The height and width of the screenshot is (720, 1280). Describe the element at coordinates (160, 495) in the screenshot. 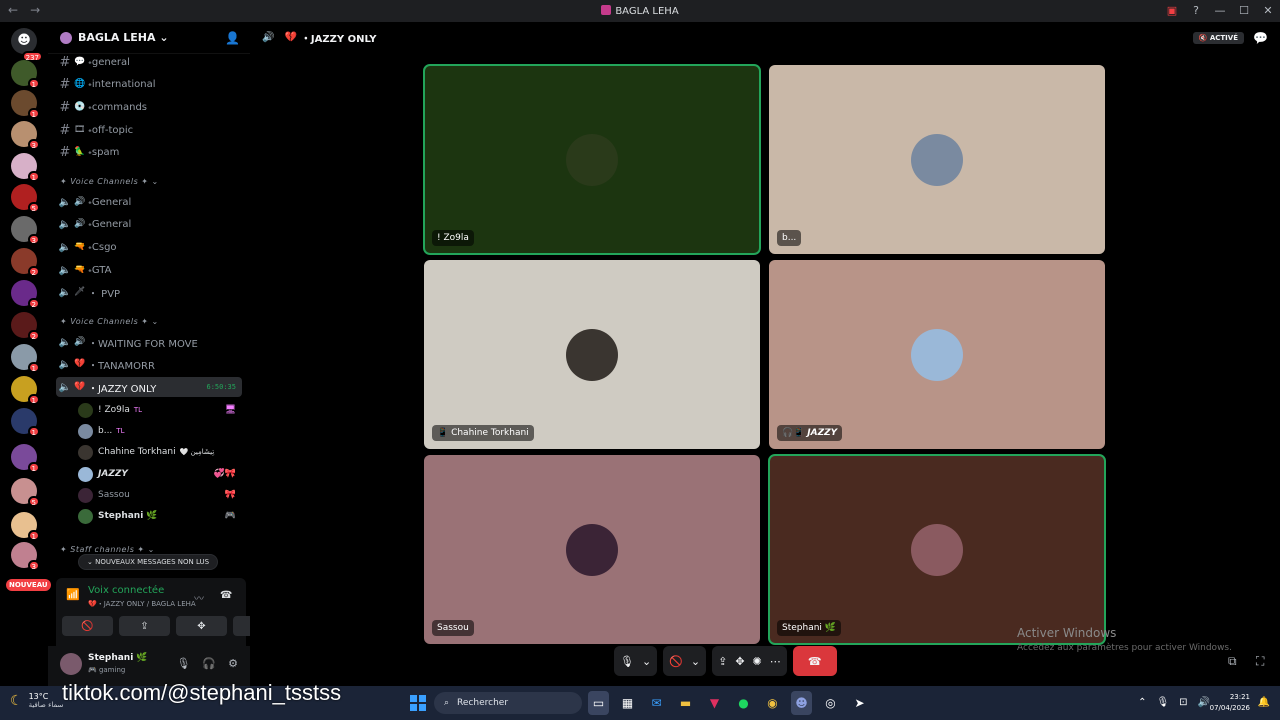

I see `voice-user: Sassou 🎀` at that location.